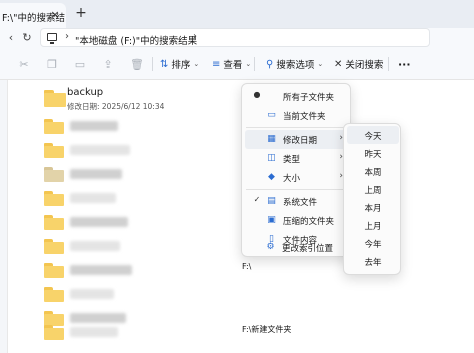 This screenshot has height=353, width=474. What do you see at coordinates (373, 135) in the screenshot?
I see `submenu-item-today: 今天` at bounding box center [373, 135].